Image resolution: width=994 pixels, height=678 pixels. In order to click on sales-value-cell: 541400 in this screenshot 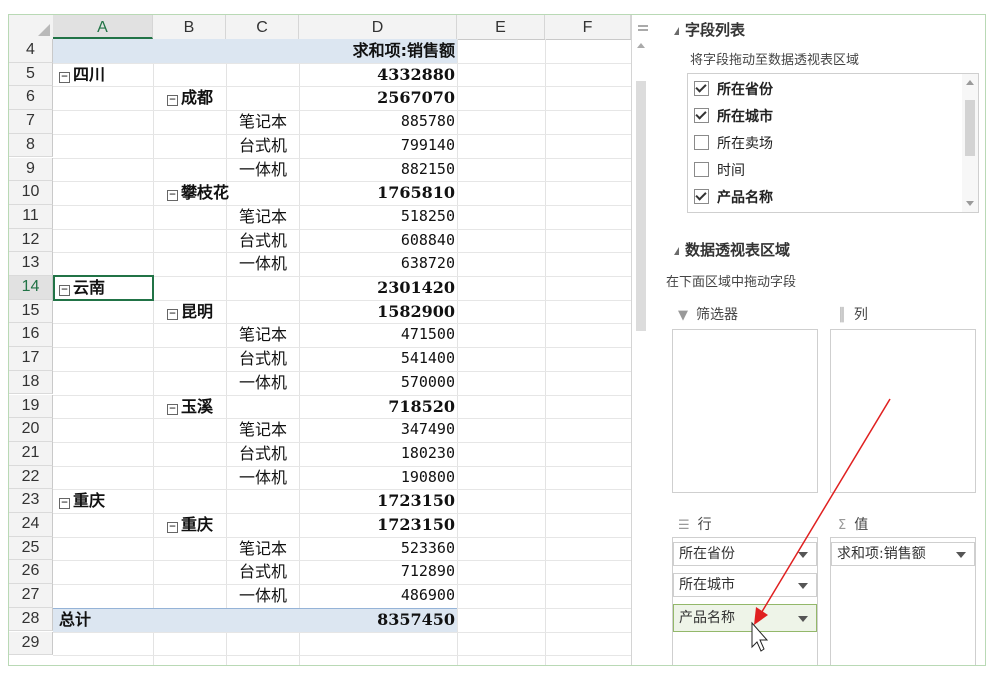, I will do `click(377, 359)`.